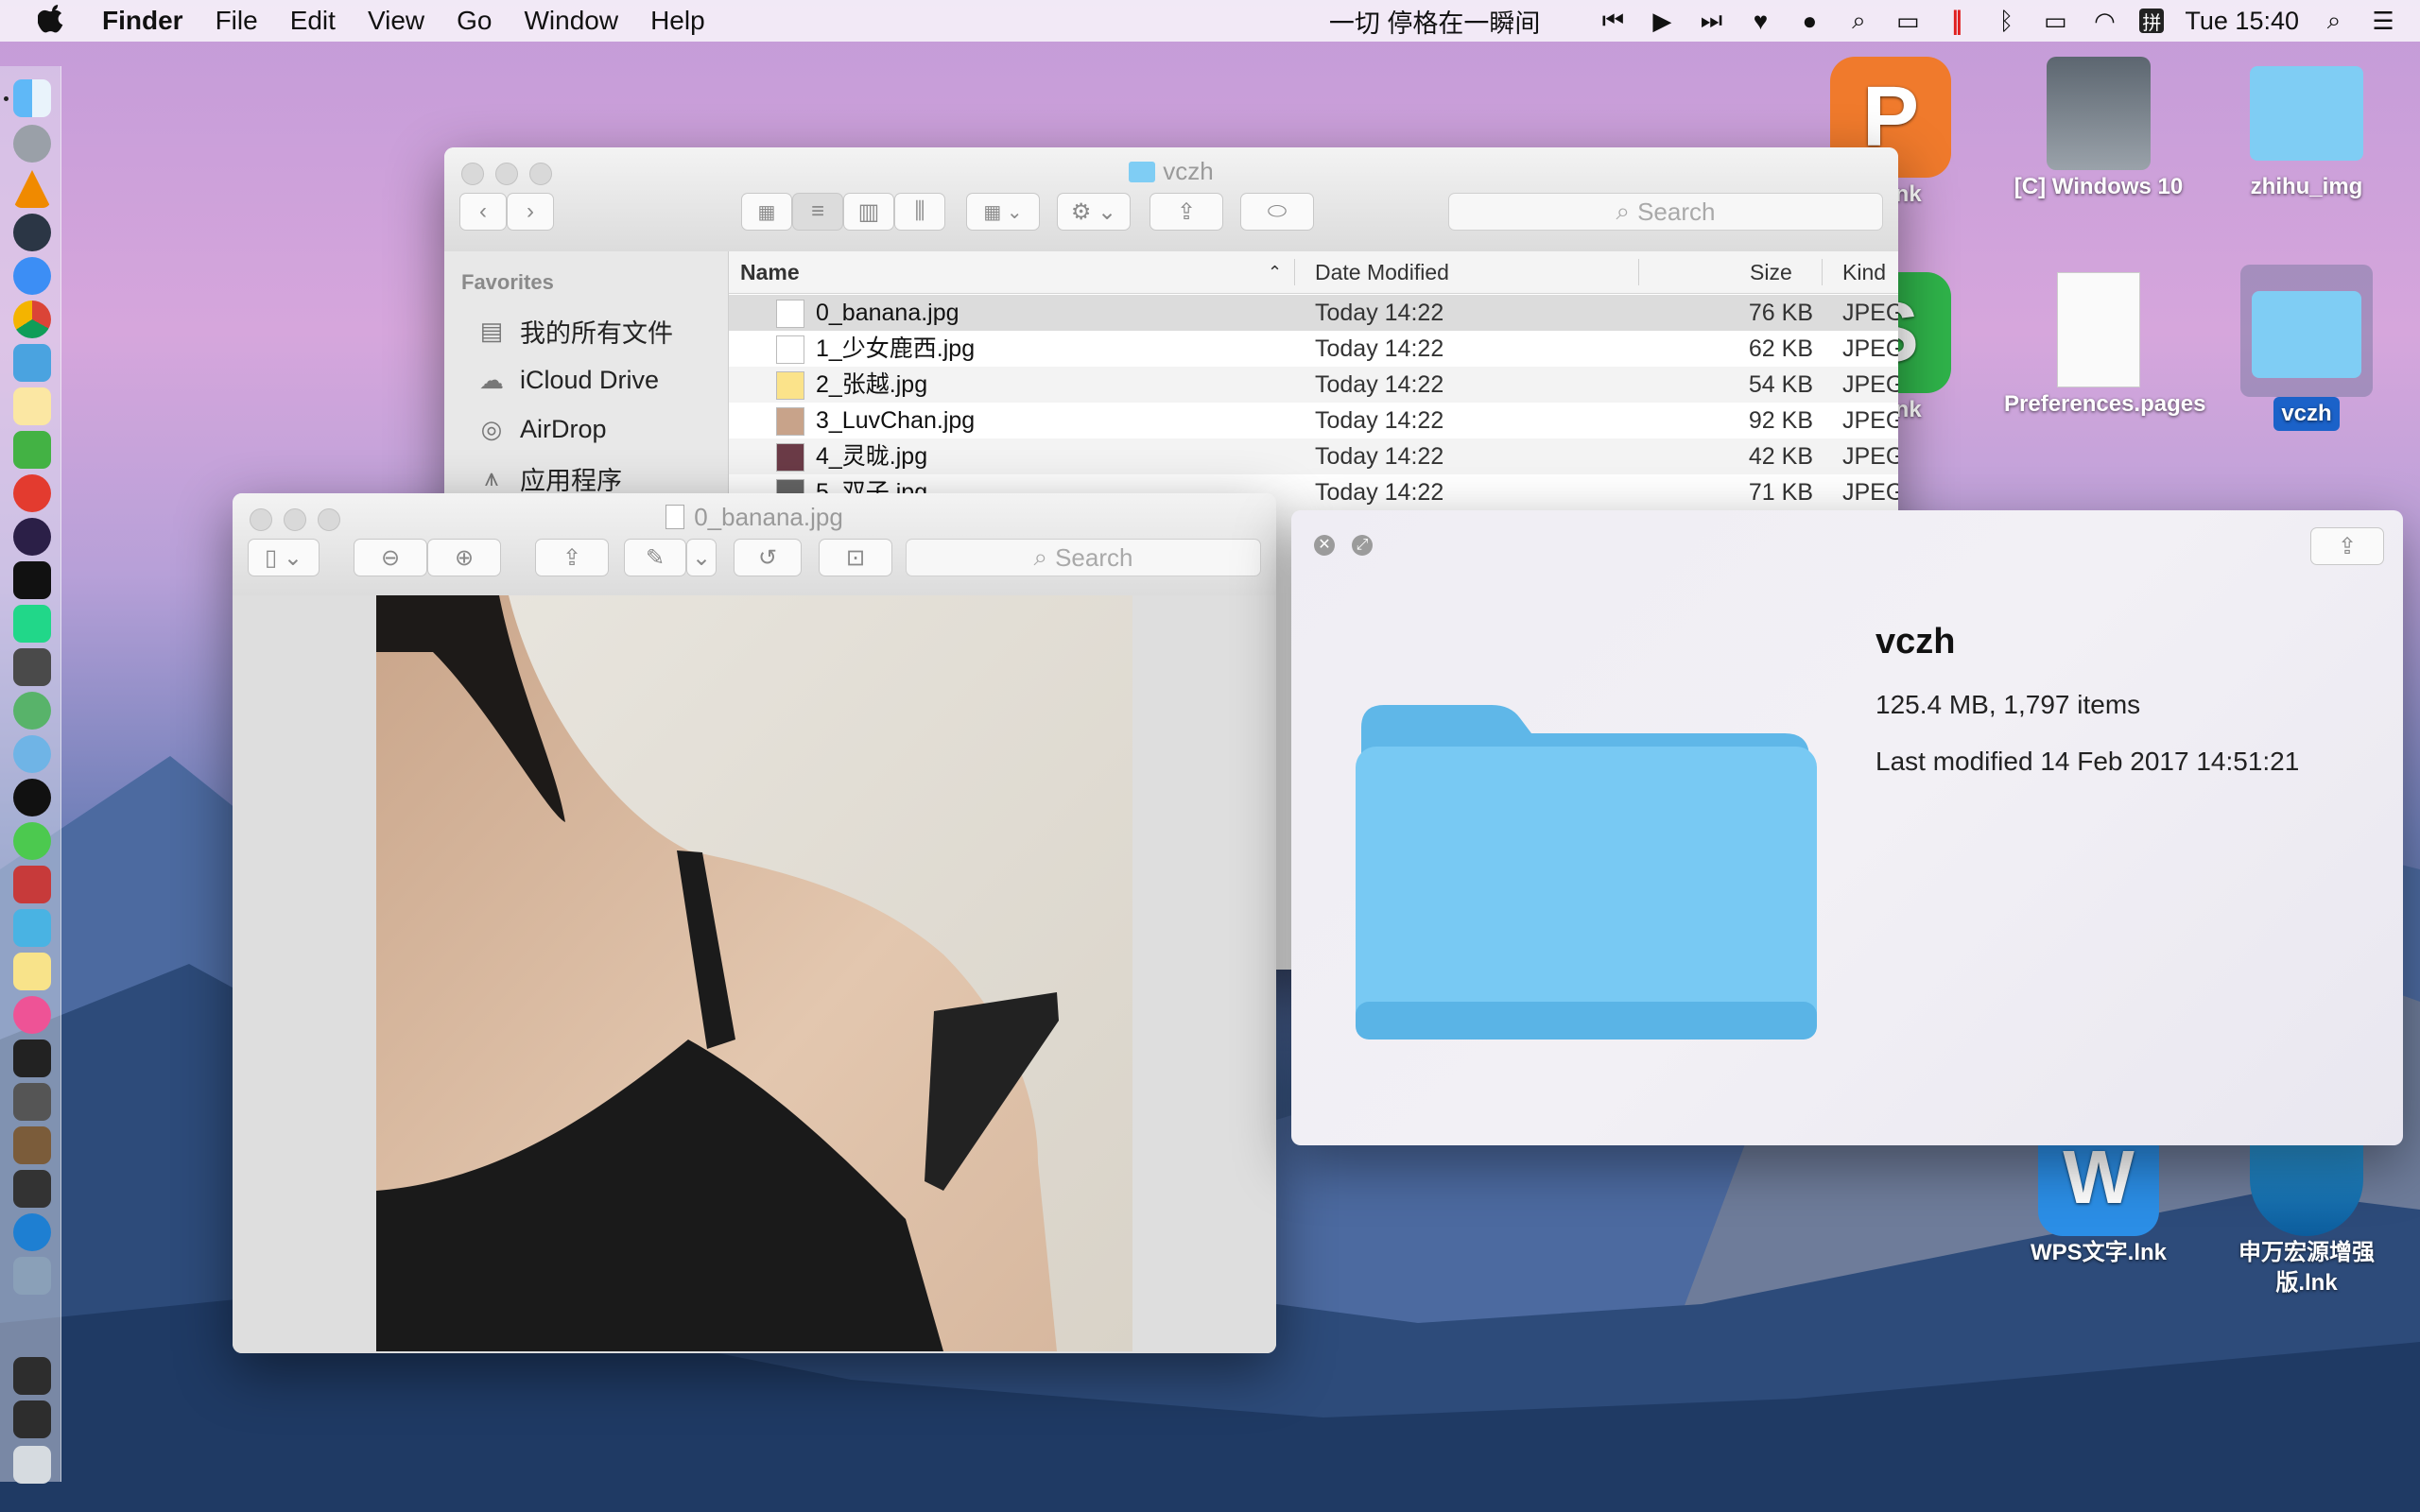  What do you see at coordinates (32, 450) in the screenshot?
I see `numbers-dock-icon` at bounding box center [32, 450].